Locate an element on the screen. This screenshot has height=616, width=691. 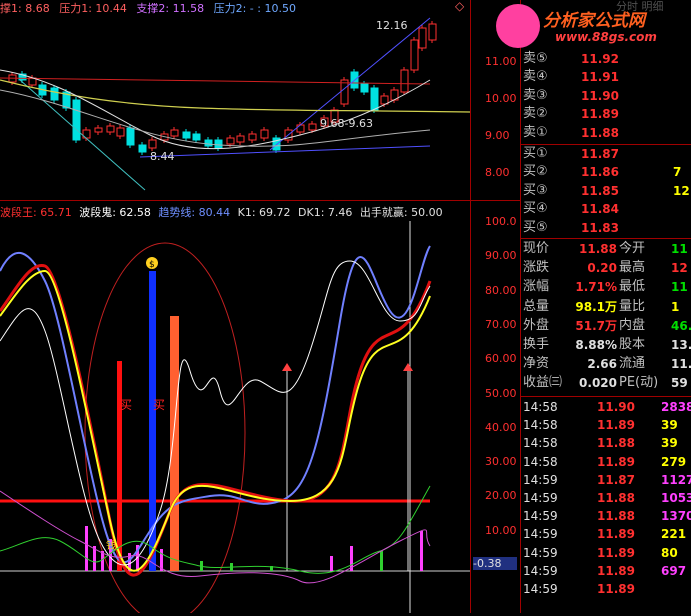
tick-row: 14:59 11.88 1053 is located at coordinates (606, 498).